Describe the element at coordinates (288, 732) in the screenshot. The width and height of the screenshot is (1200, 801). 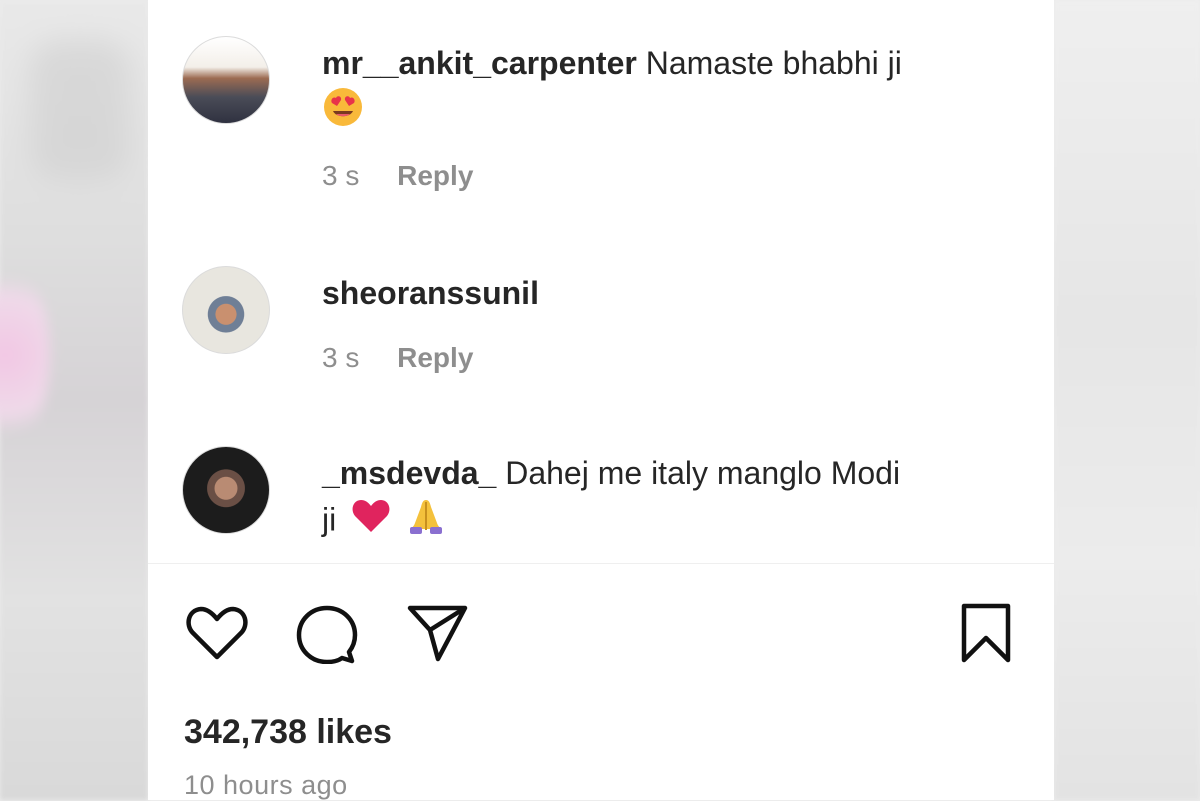
I see `likes-count: 342,738 likes` at that location.